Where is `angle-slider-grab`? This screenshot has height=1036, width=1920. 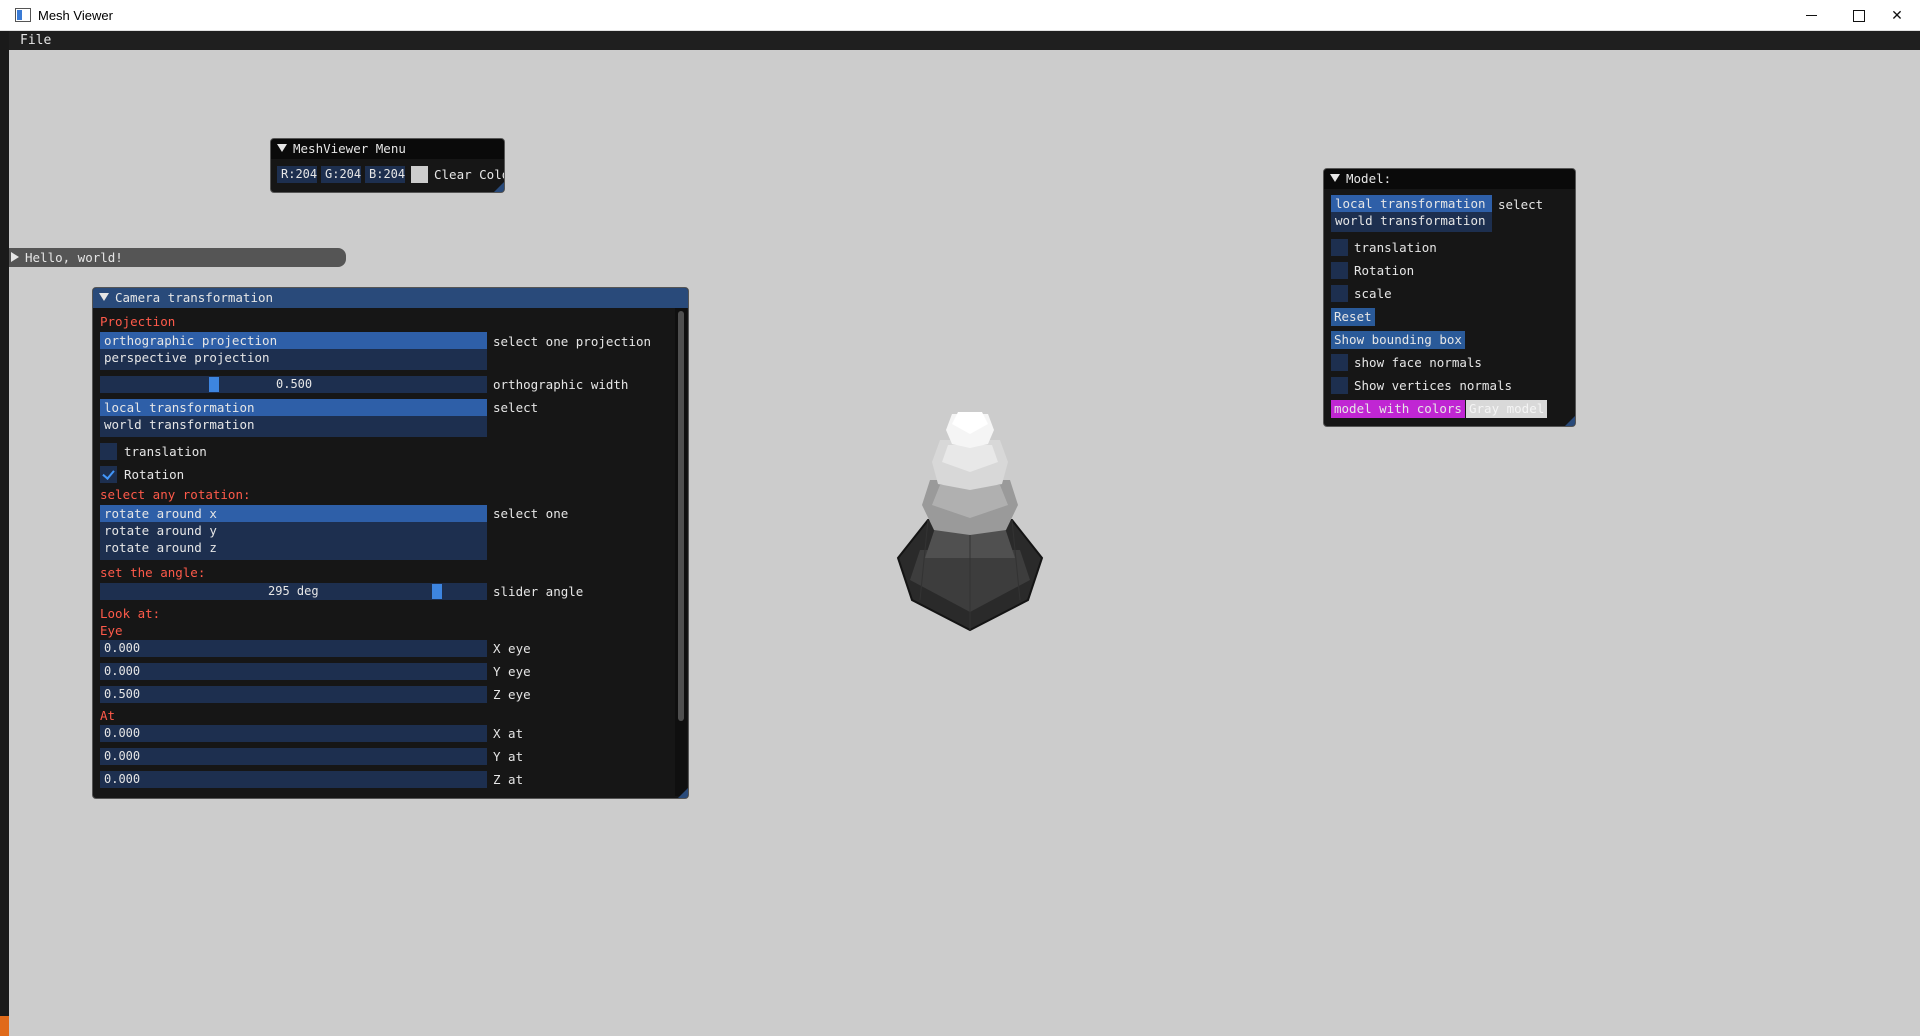 angle-slider-grab is located at coordinates (437, 591).